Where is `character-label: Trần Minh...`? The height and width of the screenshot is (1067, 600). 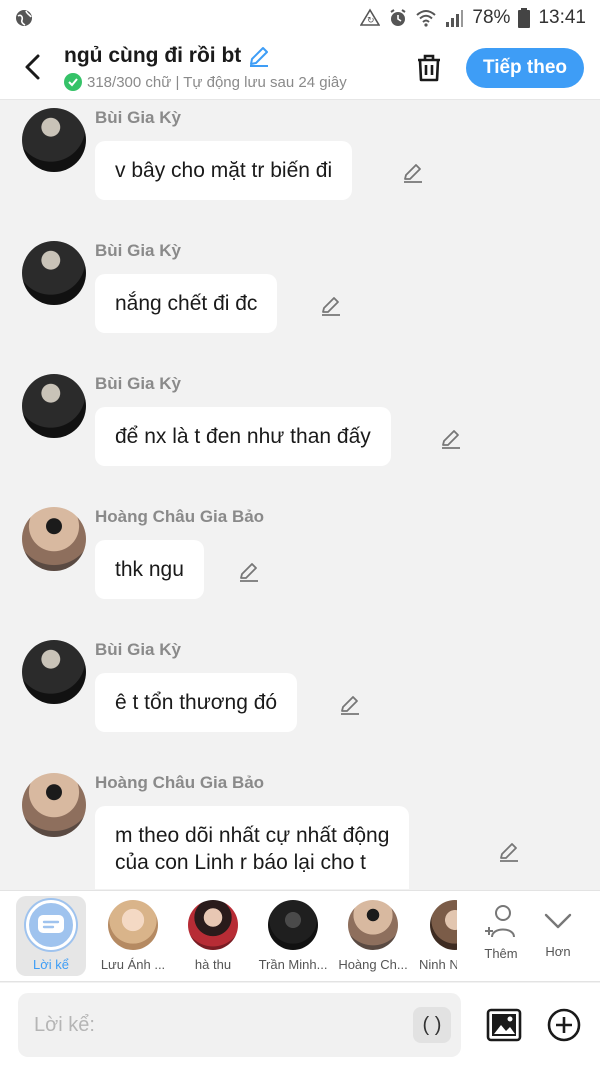
character-label: Trần Minh... is located at coordinates (293, 964).